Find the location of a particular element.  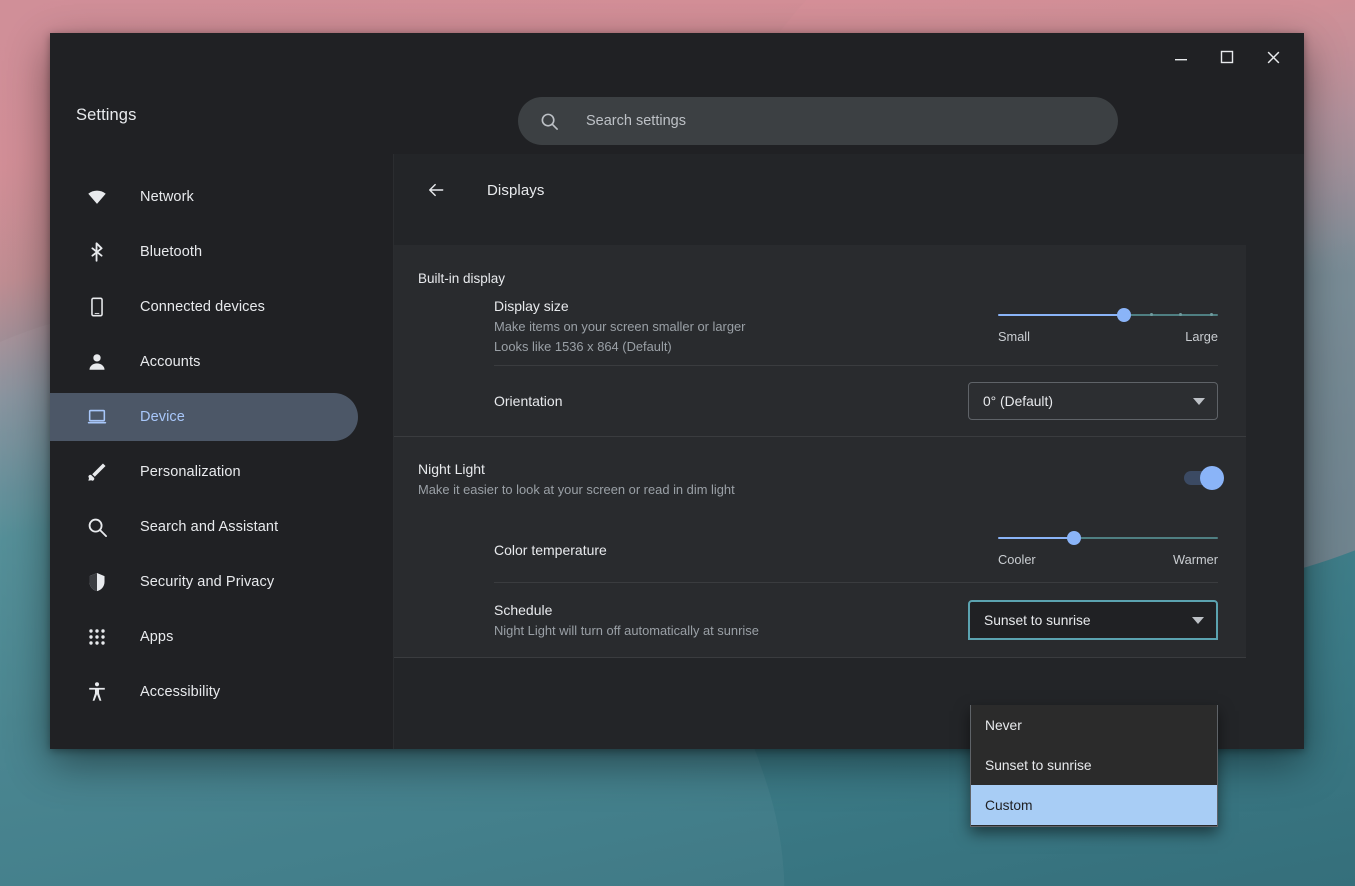

sidebar-item-label: Device is located at coordinates (162, 417).